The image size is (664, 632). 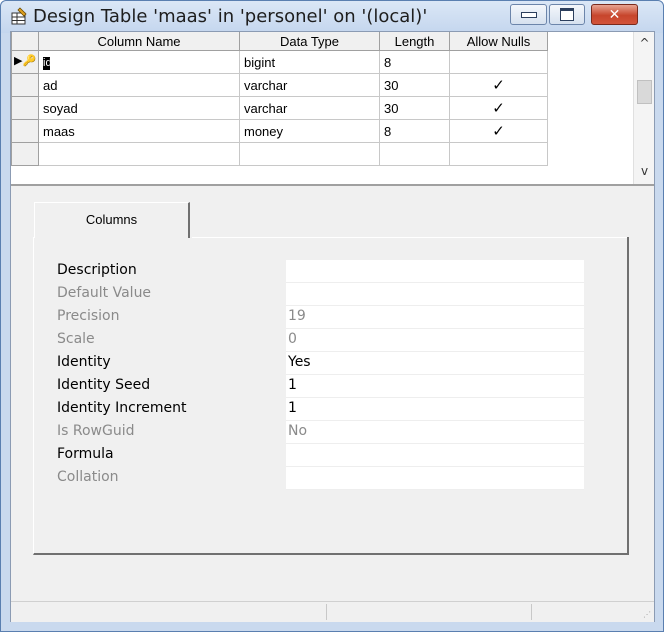 What do you see at coordinates (139, 41) in the screenshot?
I see `column-header-name: Column Name` at bounding box center [139, 41].